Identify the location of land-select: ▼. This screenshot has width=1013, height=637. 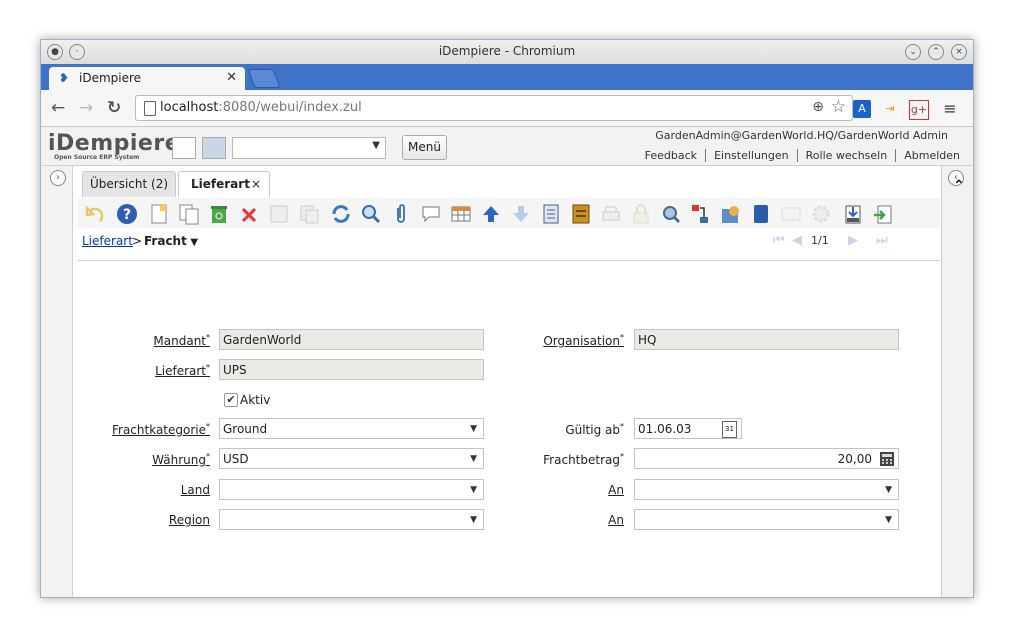
(351, 489).